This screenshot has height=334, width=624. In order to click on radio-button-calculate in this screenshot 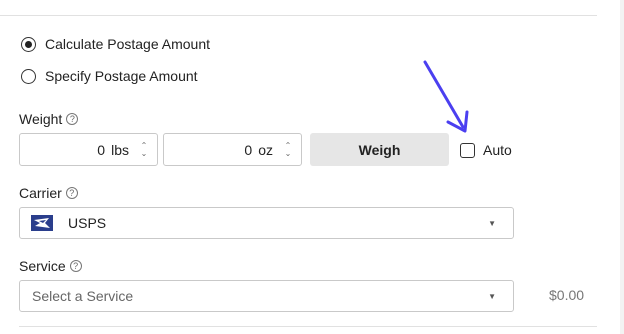, I will do `click(28, 44)`.